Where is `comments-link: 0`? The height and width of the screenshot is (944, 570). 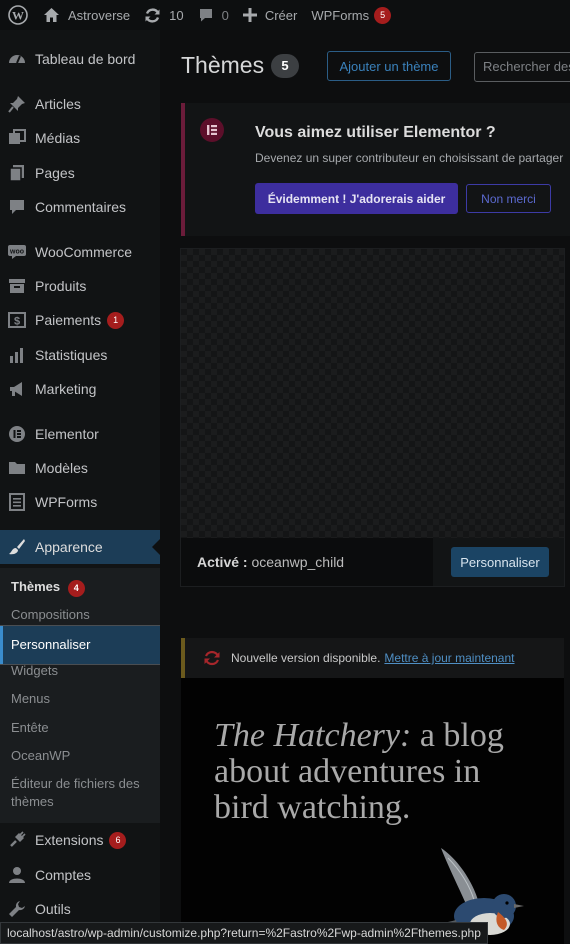 comments-link: 0 is located at coordinates (213, 15).